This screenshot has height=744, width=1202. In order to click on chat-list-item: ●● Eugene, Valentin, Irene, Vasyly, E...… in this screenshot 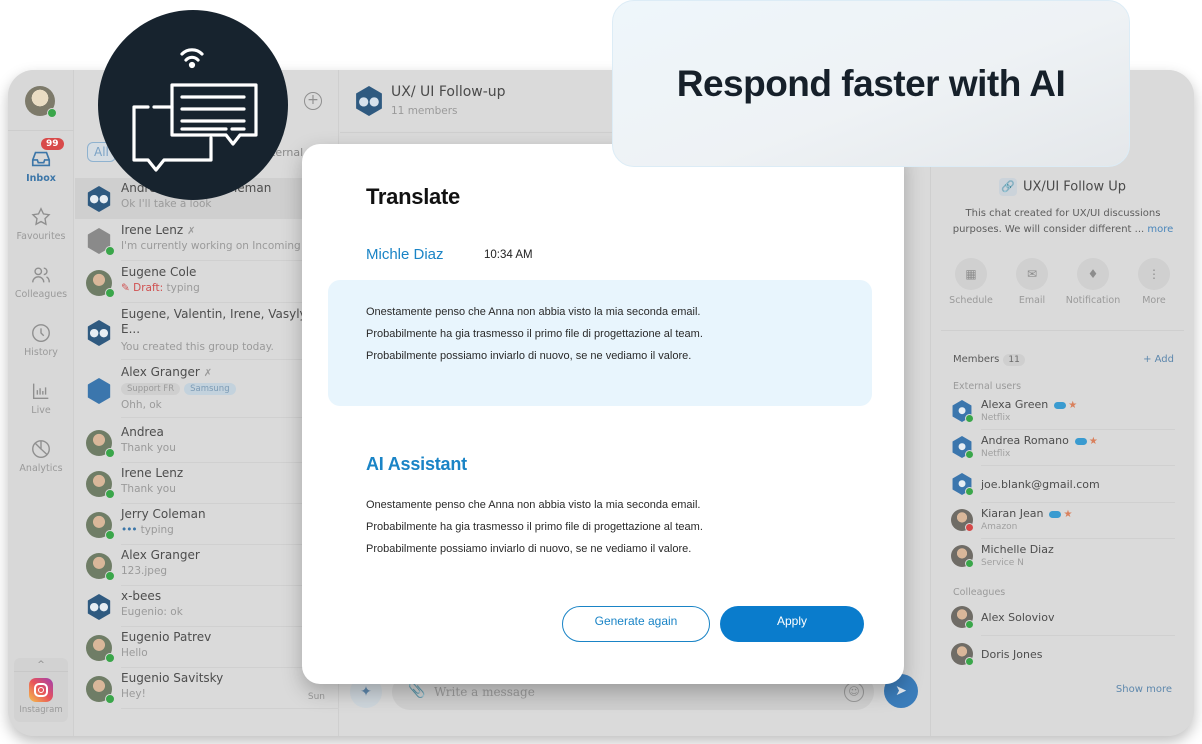, I will do `click(207, 332)`.